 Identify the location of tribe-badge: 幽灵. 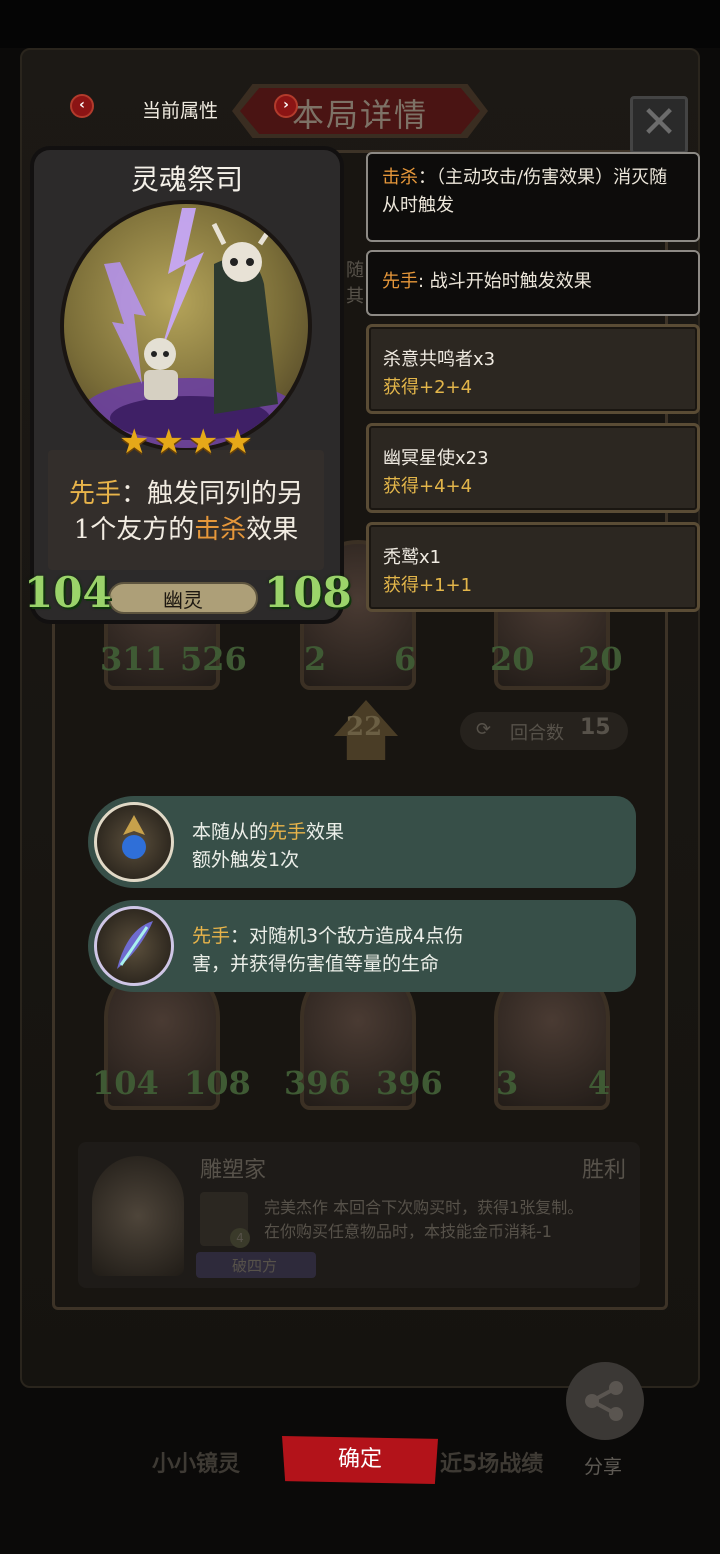
(183, 598).